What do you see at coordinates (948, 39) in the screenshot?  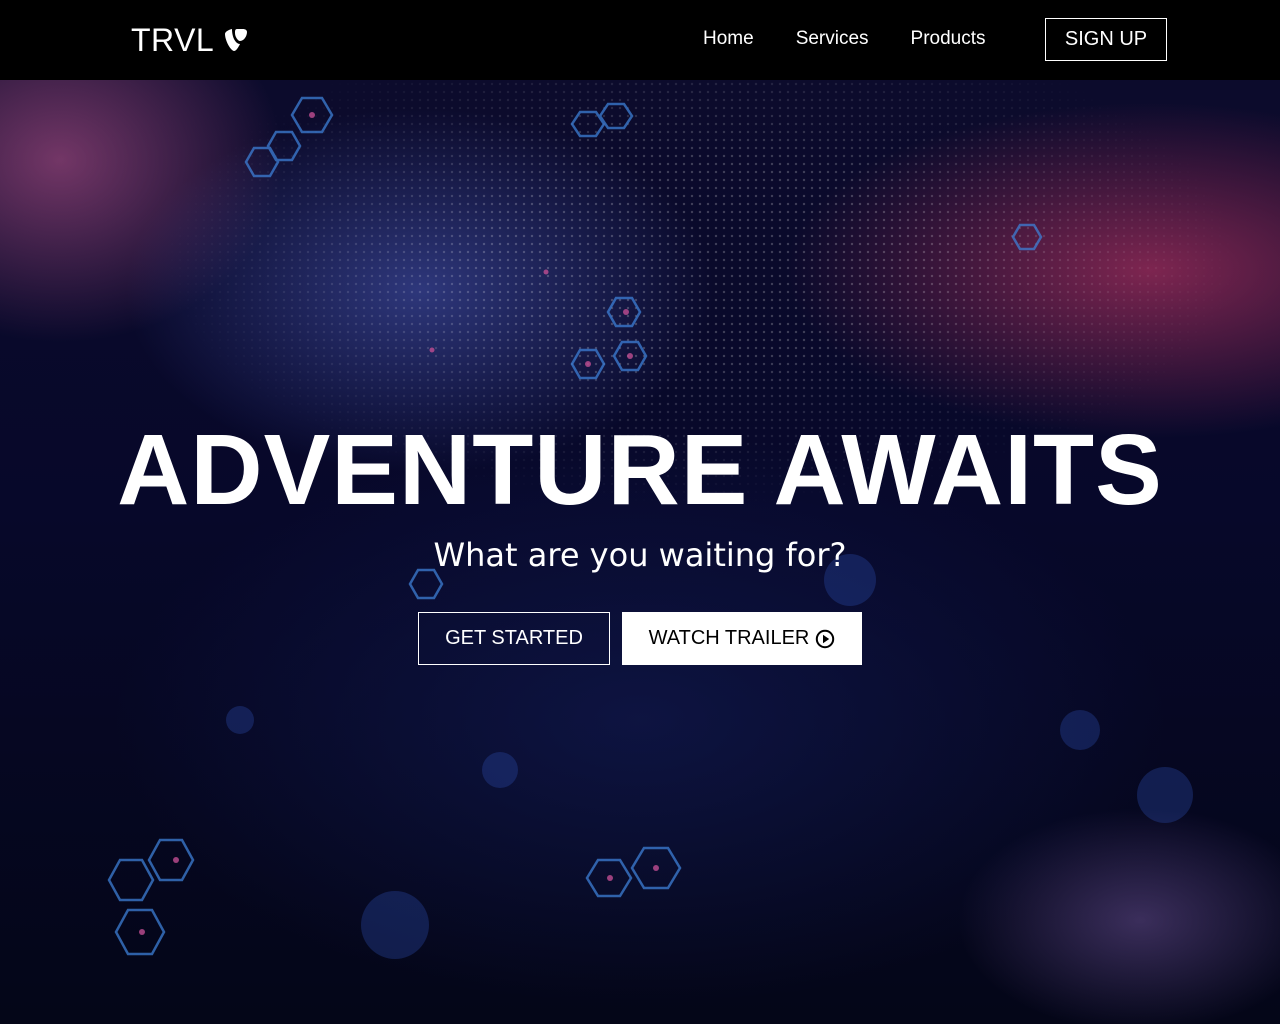 I see `nav-products-link: Products` at bounding box center [948, 39].